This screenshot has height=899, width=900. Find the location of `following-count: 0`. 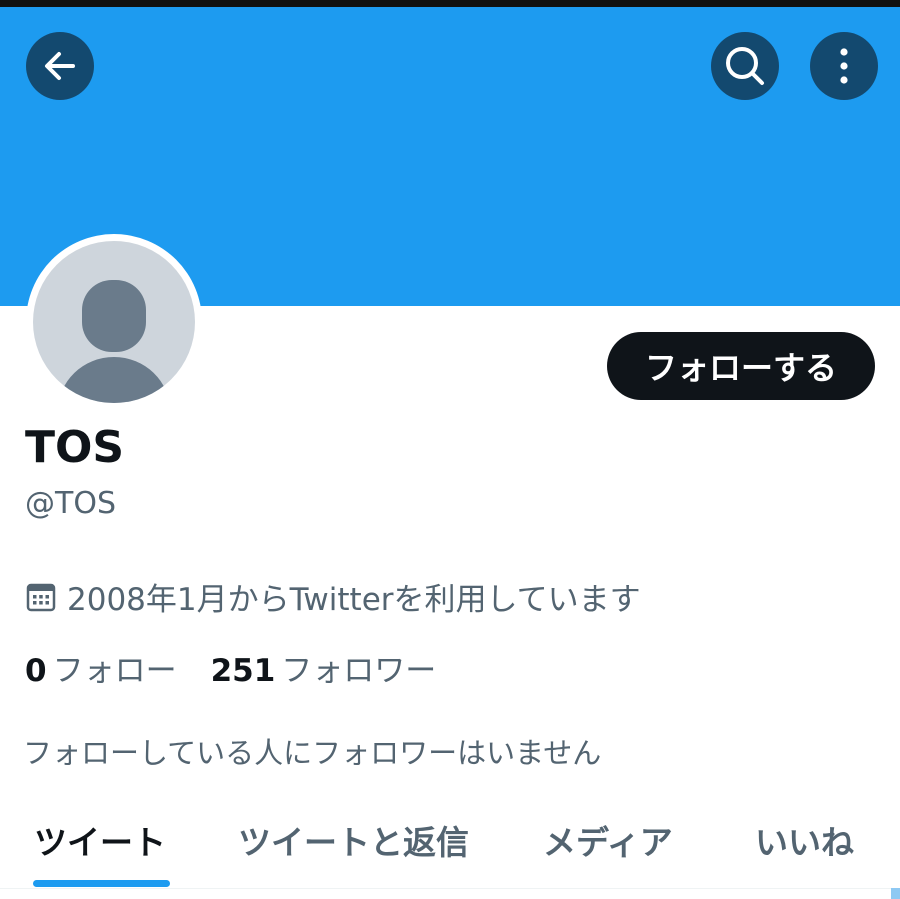

following-count: 0 is located at coordinates (36, 671).